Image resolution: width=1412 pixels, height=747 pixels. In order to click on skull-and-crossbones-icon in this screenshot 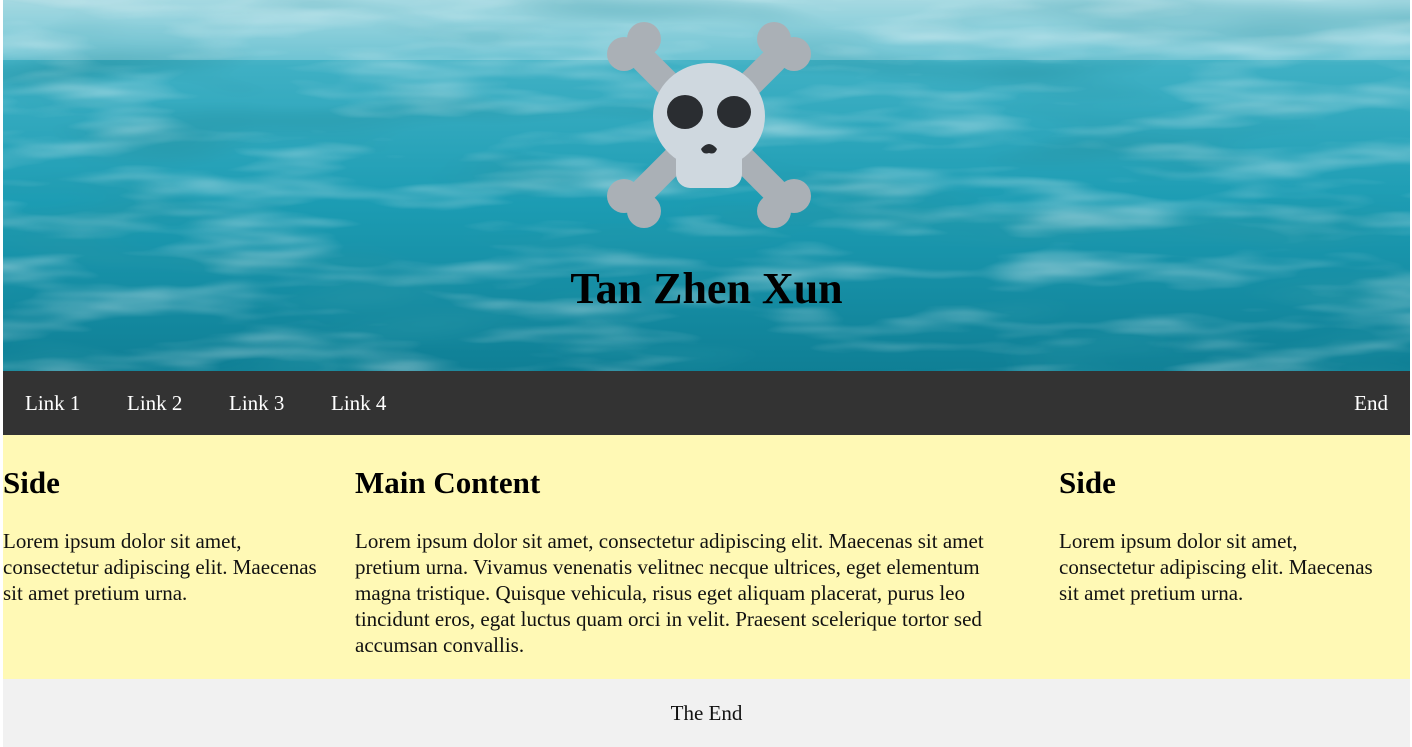, I will do `click(709, 125)`.